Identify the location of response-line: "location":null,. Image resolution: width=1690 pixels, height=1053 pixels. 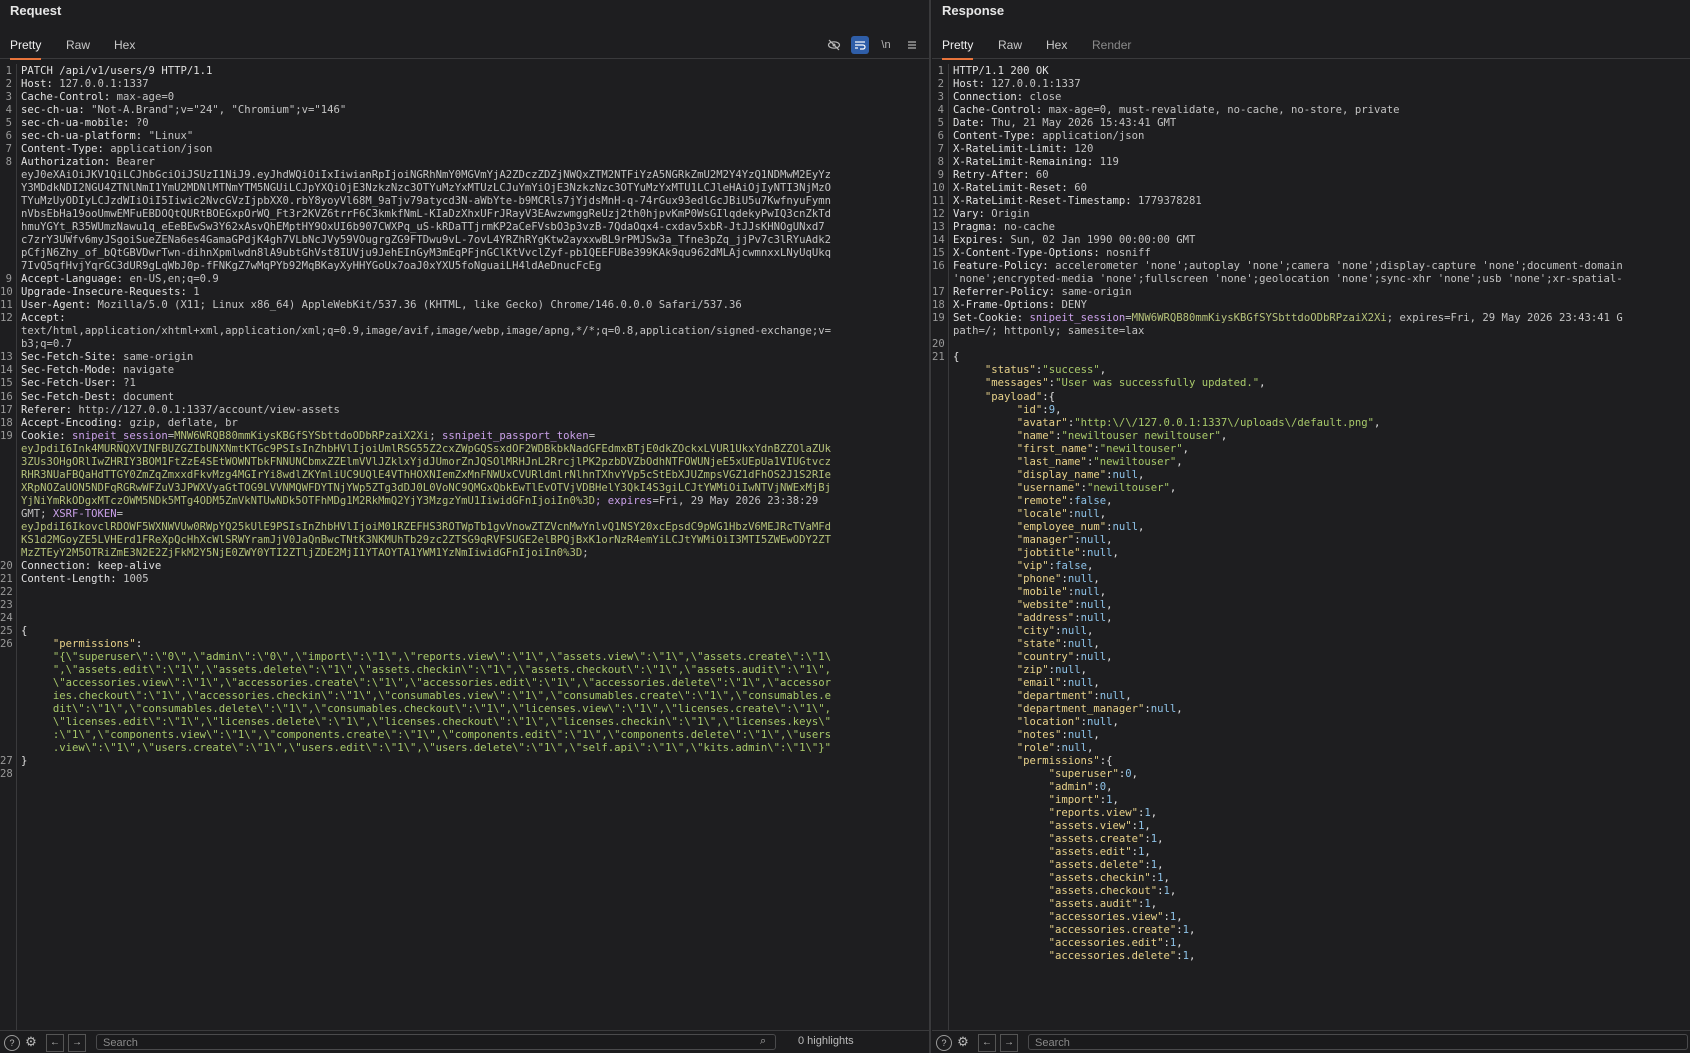
(1311, 722).